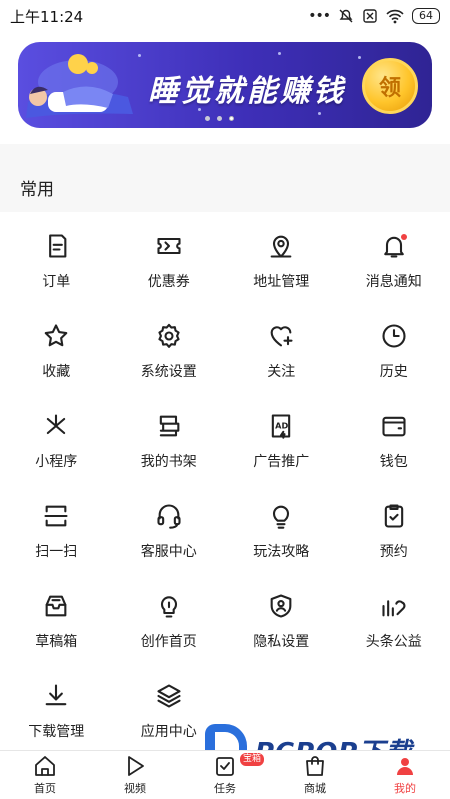 The height and width of the screenshot is (799, 450). What do you see at coordinates (56, 372) in the screenshot?
I see `grid-item-label: 收藏` at bounding box center [56, 372].